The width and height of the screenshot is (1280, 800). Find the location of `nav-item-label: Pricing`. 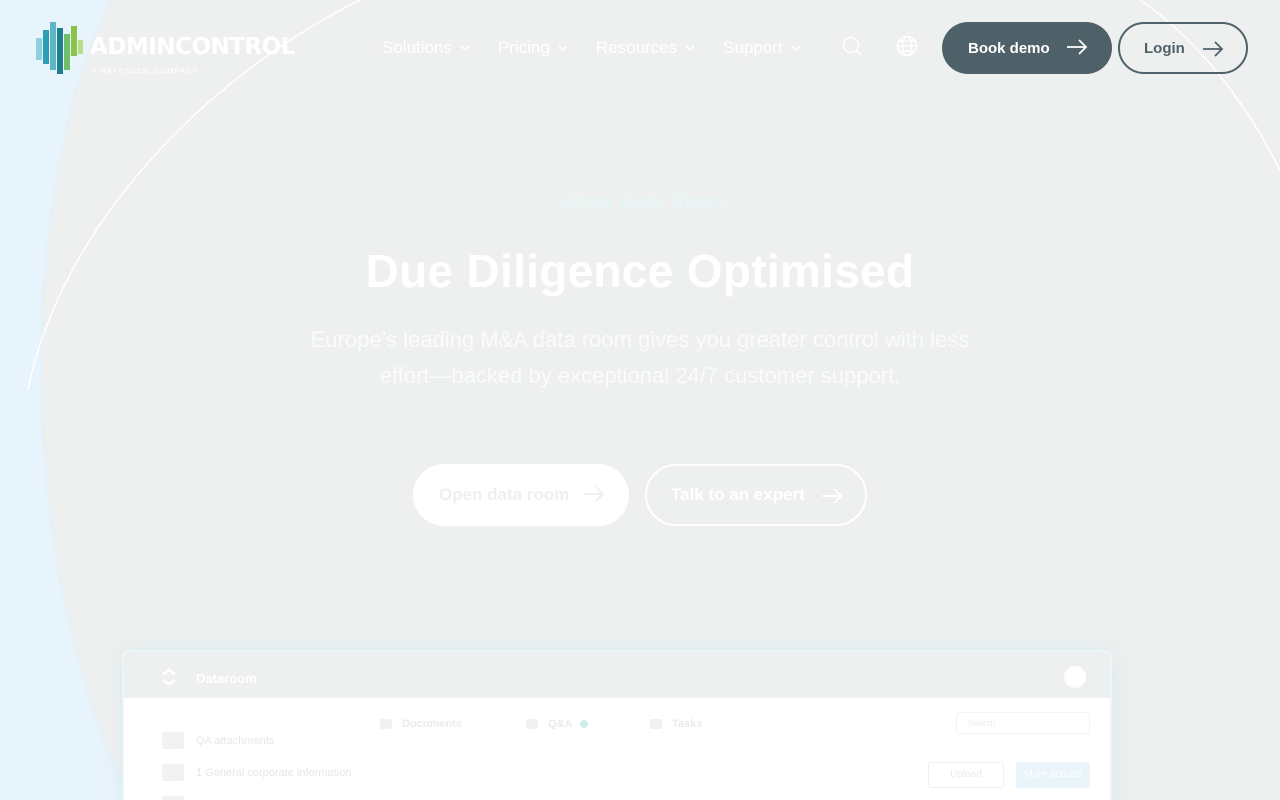

nav-item-label: Pricing is located at coordinates (523, 47).